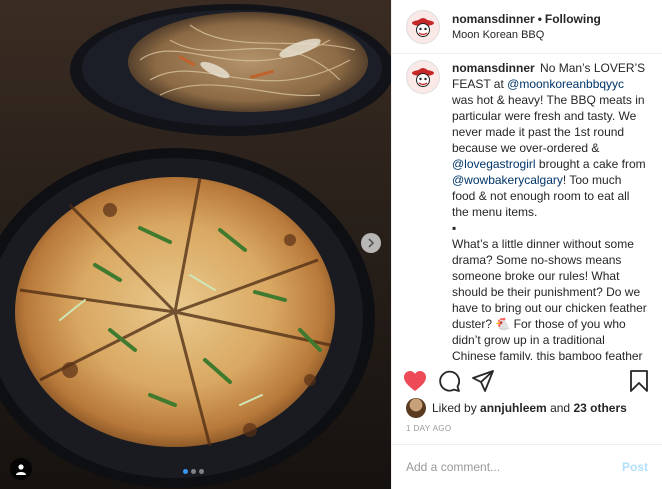 The image size is (662, 489). I want to click on comment-form: Post, so click(527, 466).